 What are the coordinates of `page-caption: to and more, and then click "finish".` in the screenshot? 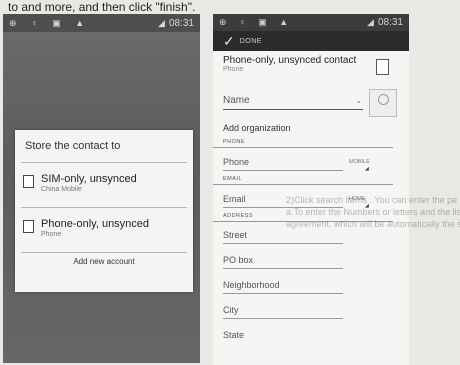 It's located at (102, 7).